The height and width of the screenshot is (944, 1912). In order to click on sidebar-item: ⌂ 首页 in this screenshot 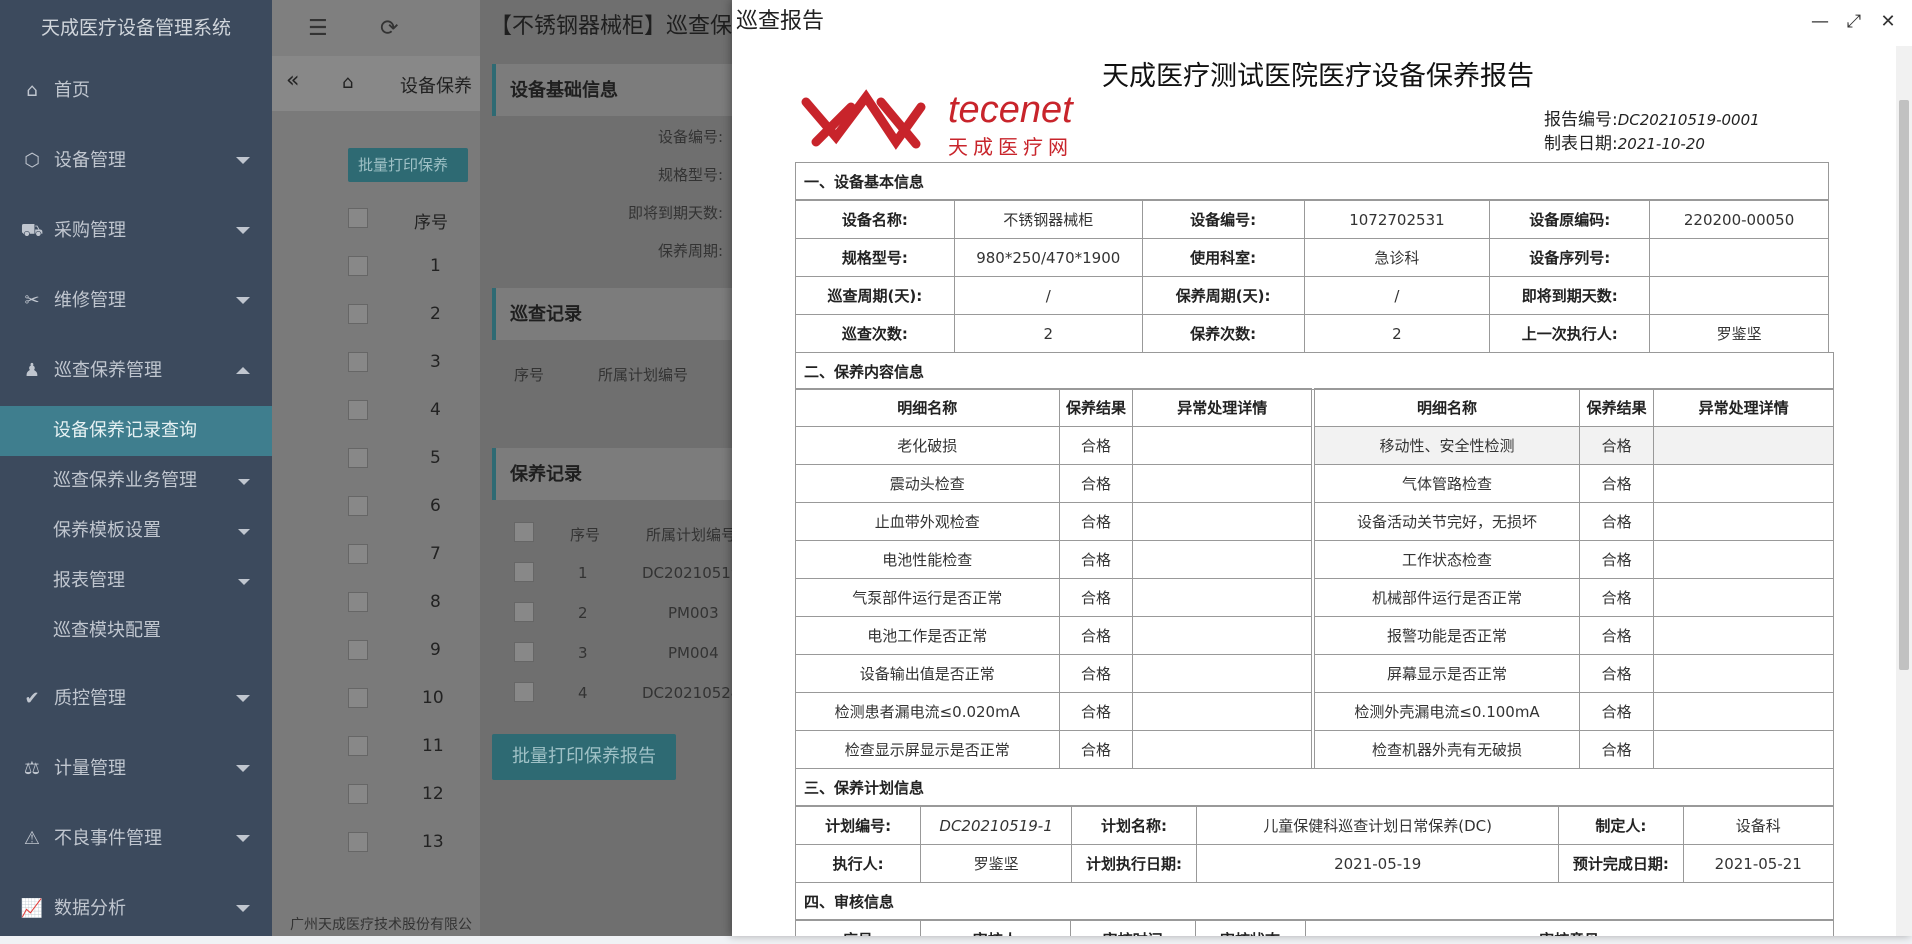, I will do `click(136, 91)`.